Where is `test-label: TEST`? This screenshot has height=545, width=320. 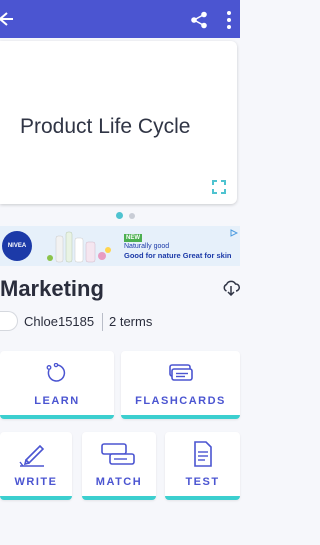 test-label: TEST is located at coordinates (202, 482).